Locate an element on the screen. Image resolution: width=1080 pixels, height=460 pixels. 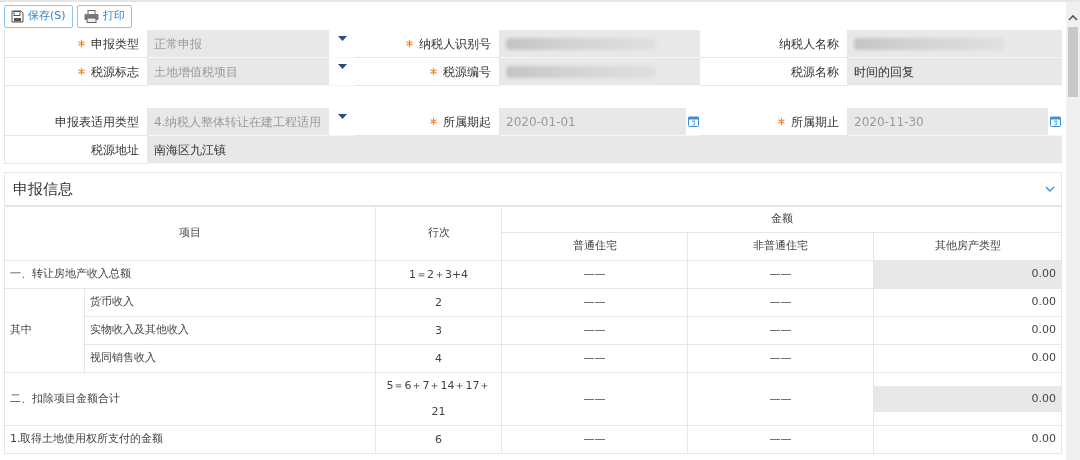
row-number-cell: 6 is located at coordinates (438, 439).